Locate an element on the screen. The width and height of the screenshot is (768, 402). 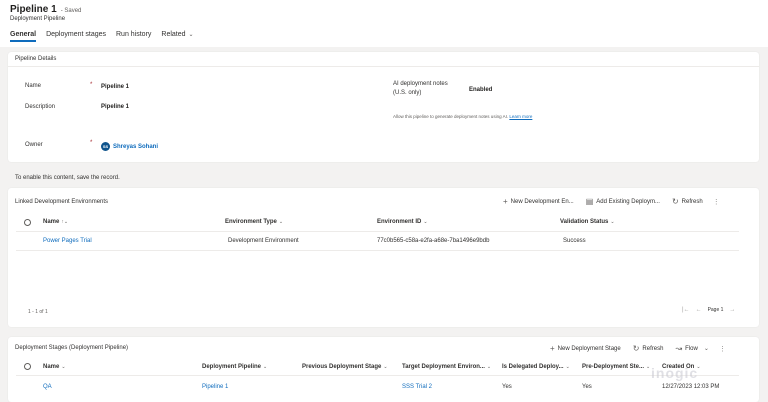
first-page-icon: |← is located at coordinates (686, 310).